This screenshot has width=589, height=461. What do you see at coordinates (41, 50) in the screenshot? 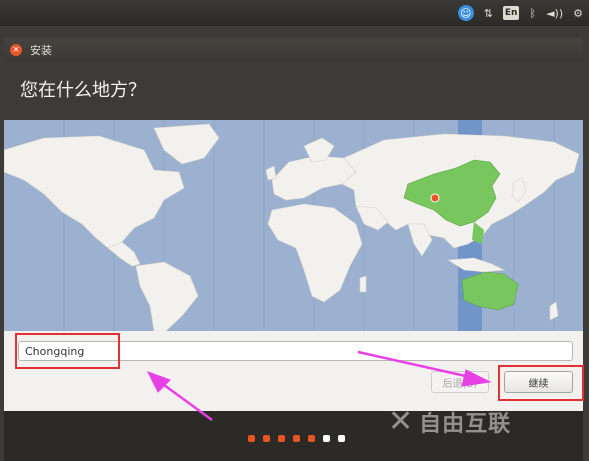
I see `window-title: 安装` at bounding box center [41, 50].